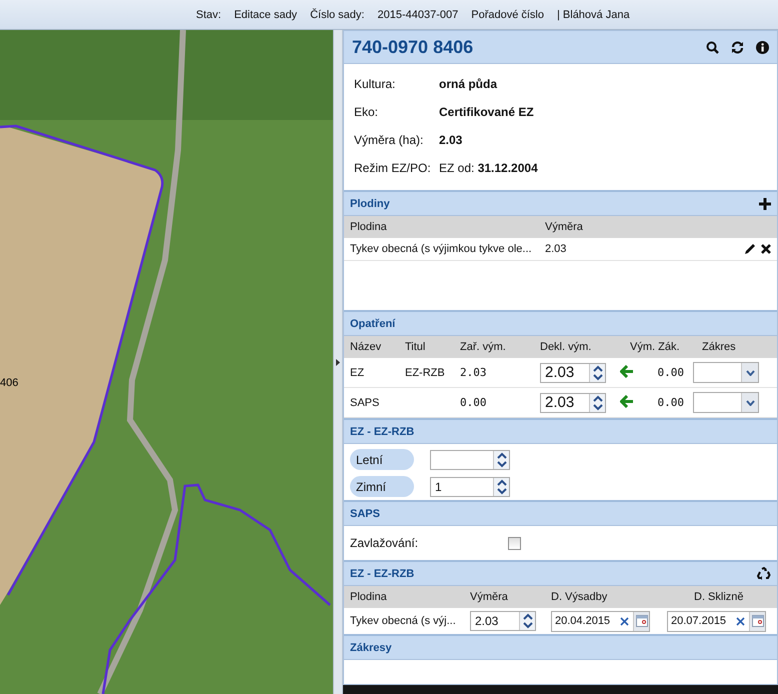 Image resolution: width=778 pixels, height=694 pixels. I want to click on parcel-title: 740-0970 8406, so click(413, 47).